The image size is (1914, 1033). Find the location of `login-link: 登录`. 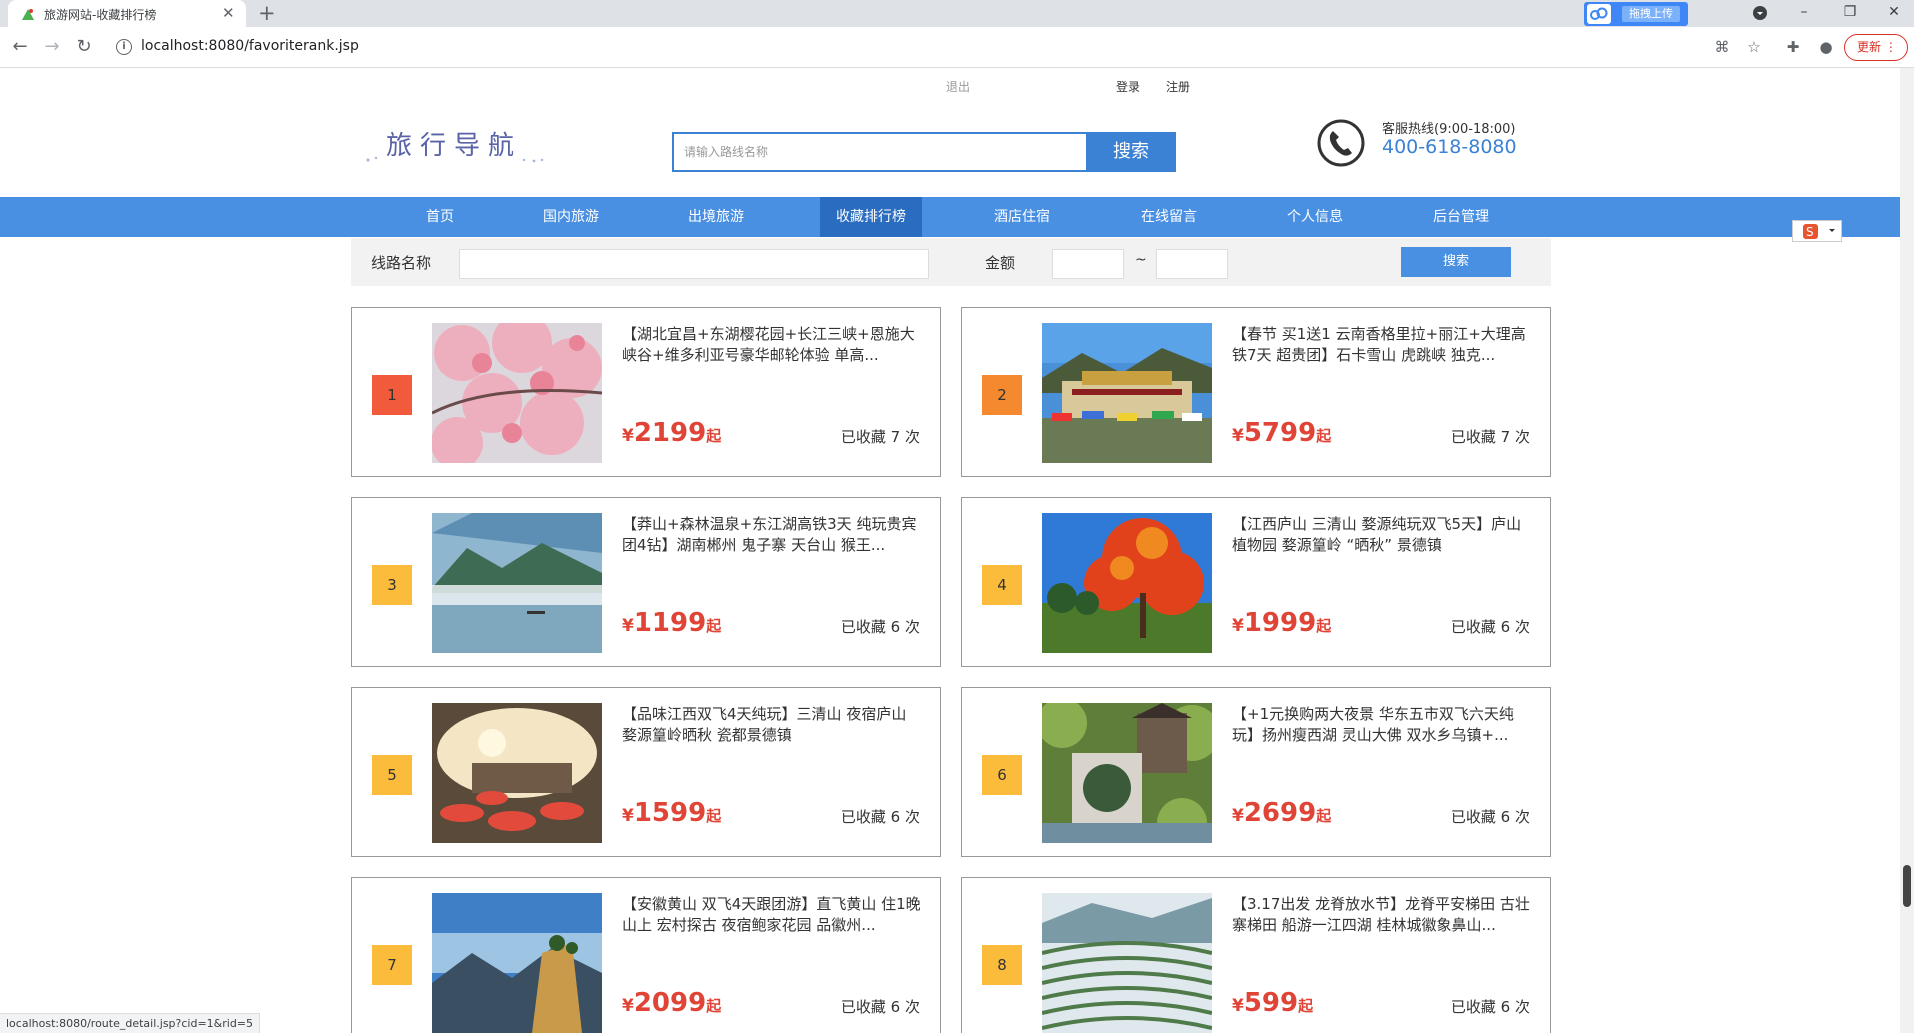

login-link: 登录 is located at coordinates (1128, 86).